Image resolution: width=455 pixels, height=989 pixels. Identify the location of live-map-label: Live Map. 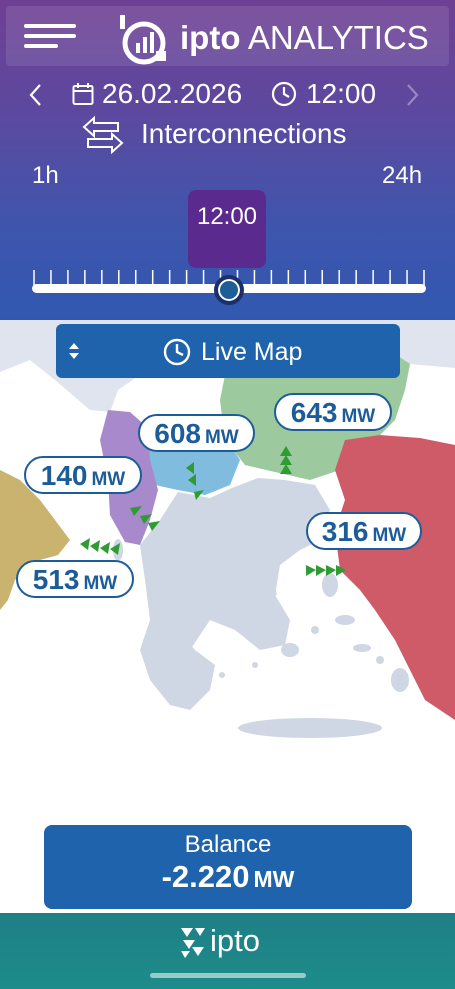
(252, 352).